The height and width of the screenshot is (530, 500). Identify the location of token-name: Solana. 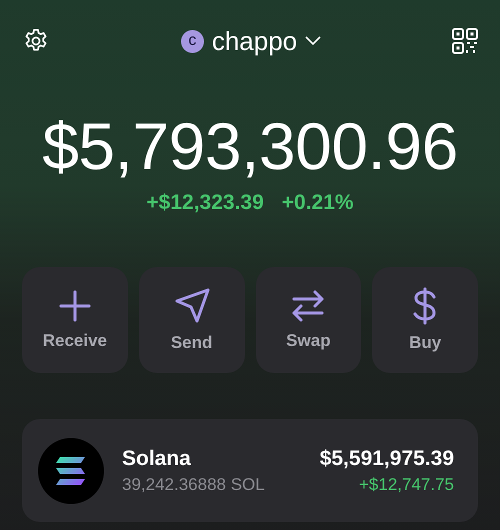
(157, 458).